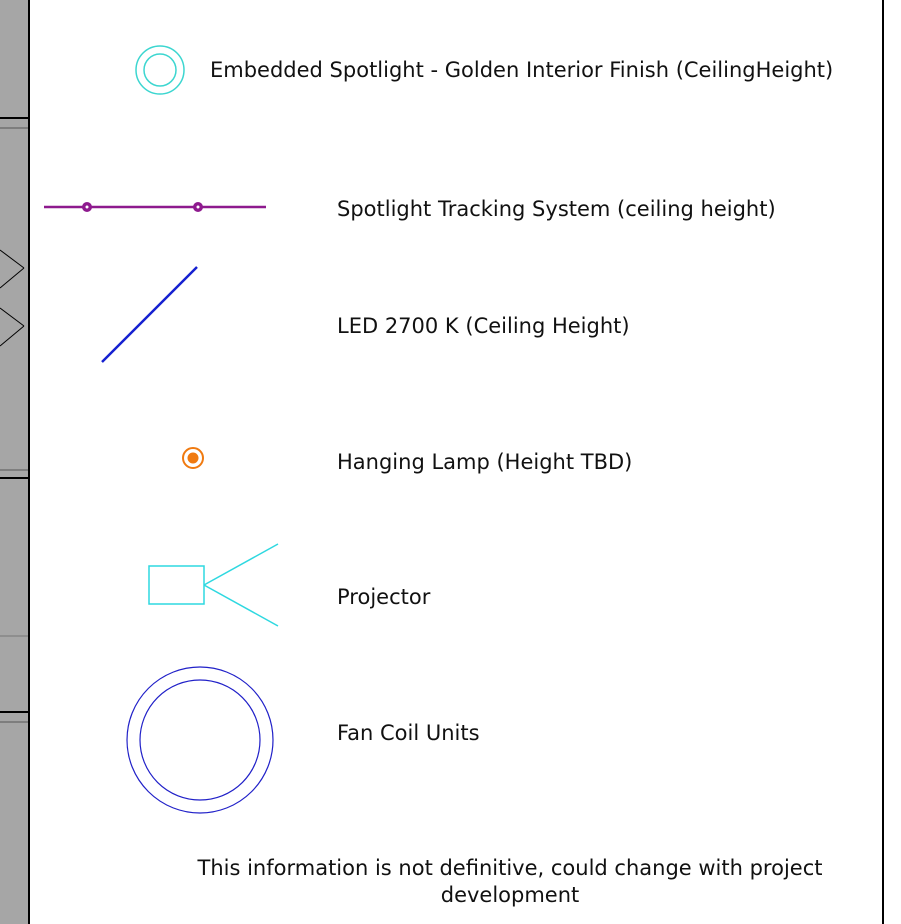 This screenshot has width=901, height=924. What do you see at coordinates (155, 207) in the screenshot?
I see `spotlight-track-icon` at bounding box center [155, 207].